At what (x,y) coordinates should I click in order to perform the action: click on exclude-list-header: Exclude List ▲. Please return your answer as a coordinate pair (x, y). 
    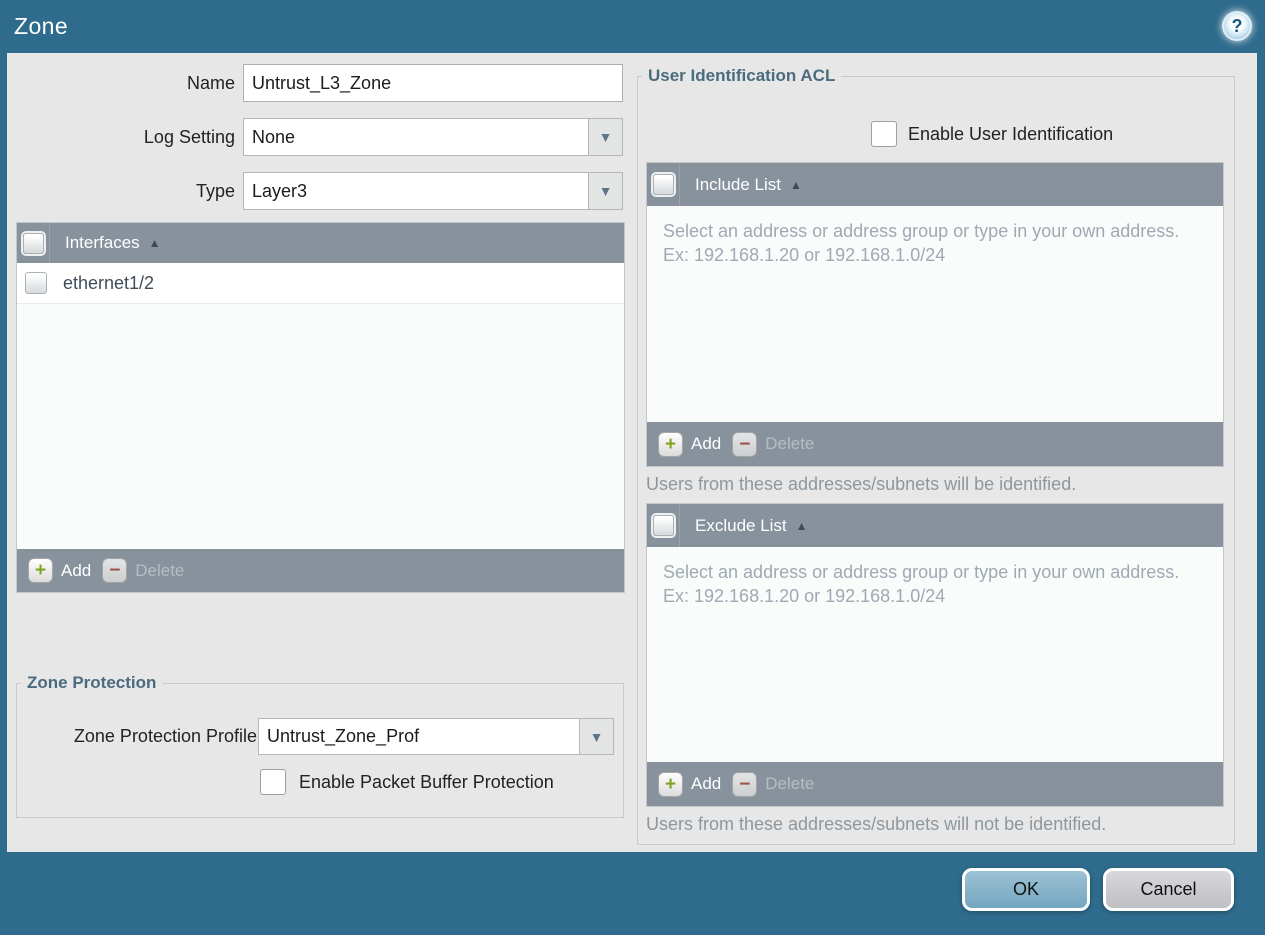
    Looking at the image, I should click on (935, 525).